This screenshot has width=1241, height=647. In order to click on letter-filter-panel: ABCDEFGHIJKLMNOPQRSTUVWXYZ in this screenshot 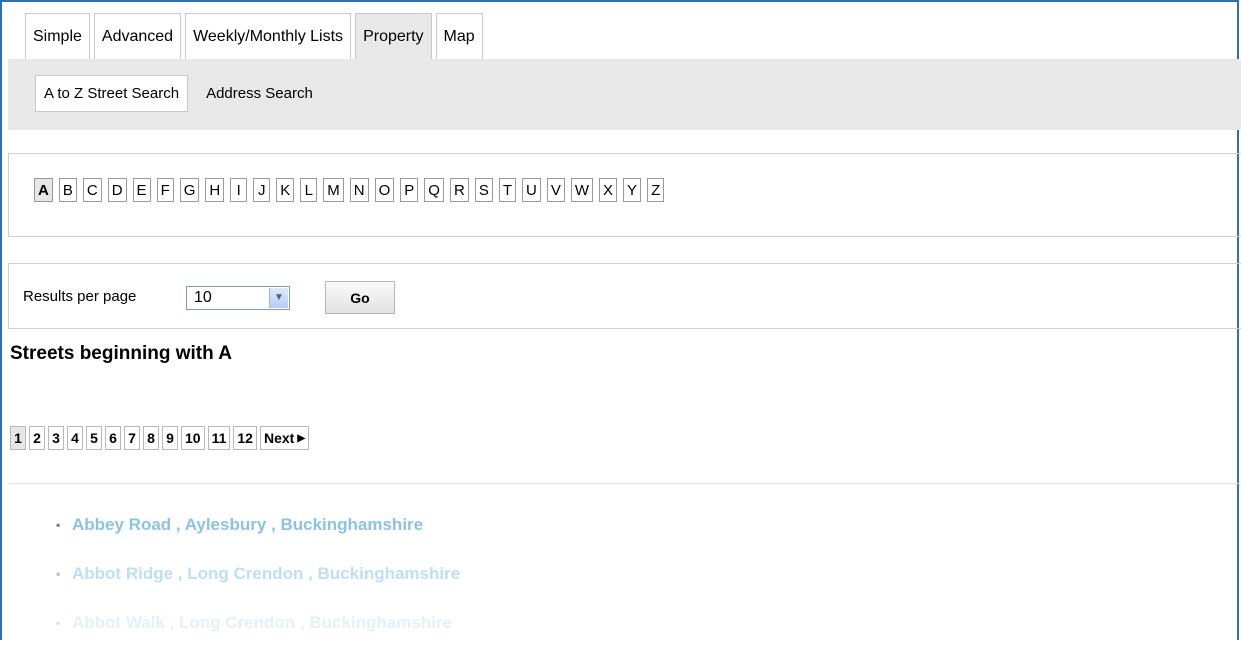, I will do `click(624, 195)`.